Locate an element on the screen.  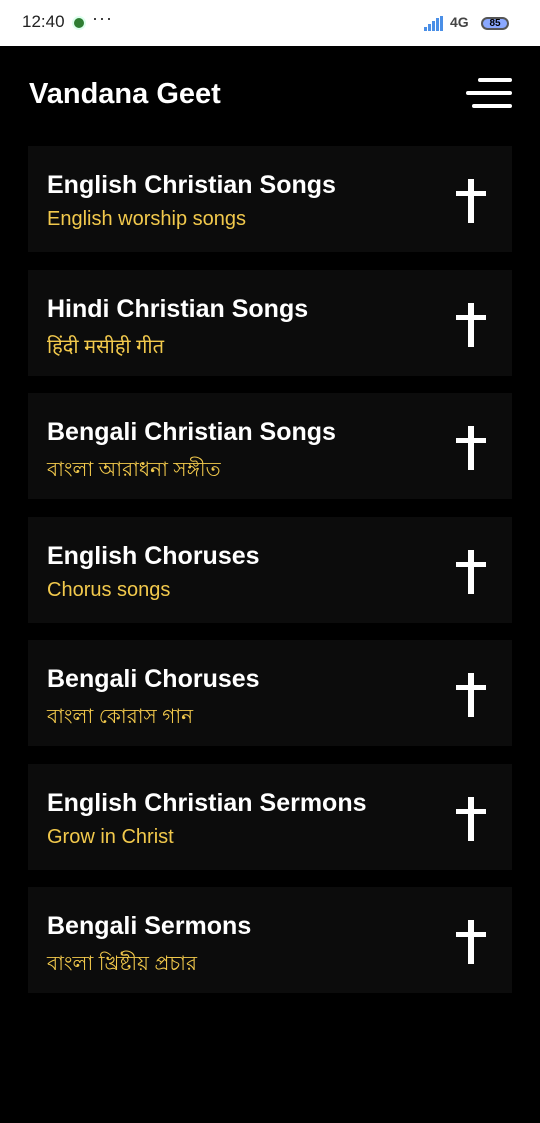
status-bar: 12:40 ··· 4G 85 is located at coordinates (270, 23).